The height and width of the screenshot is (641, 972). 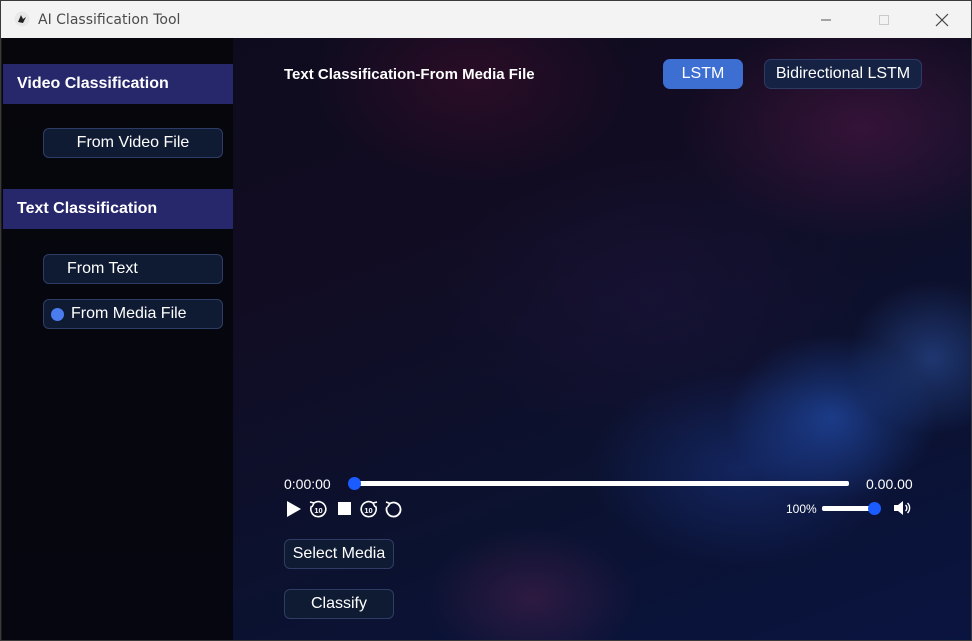 I want to click on volume-thumb, so click(x=874, y=508).